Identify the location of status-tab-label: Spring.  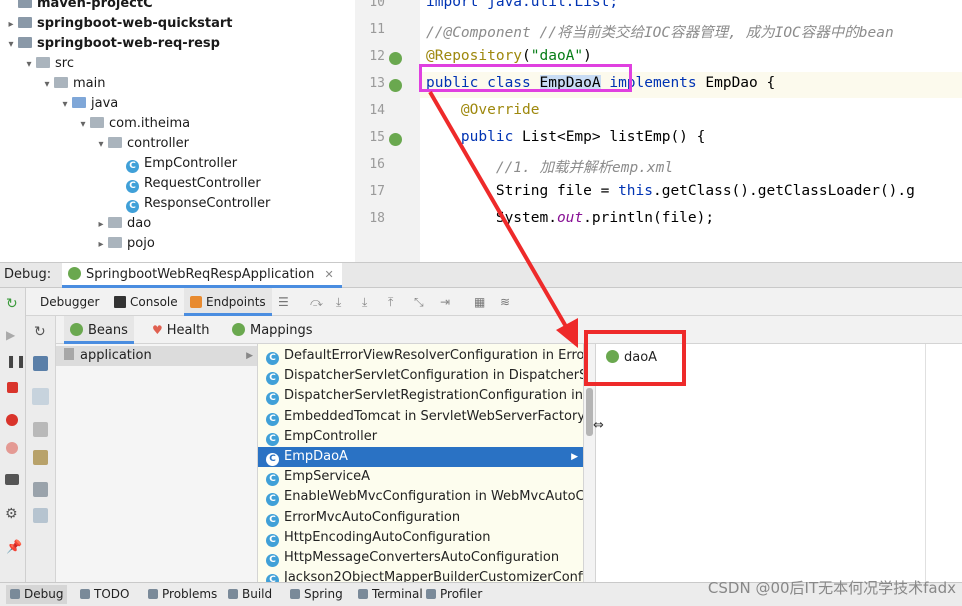
(323, 594).